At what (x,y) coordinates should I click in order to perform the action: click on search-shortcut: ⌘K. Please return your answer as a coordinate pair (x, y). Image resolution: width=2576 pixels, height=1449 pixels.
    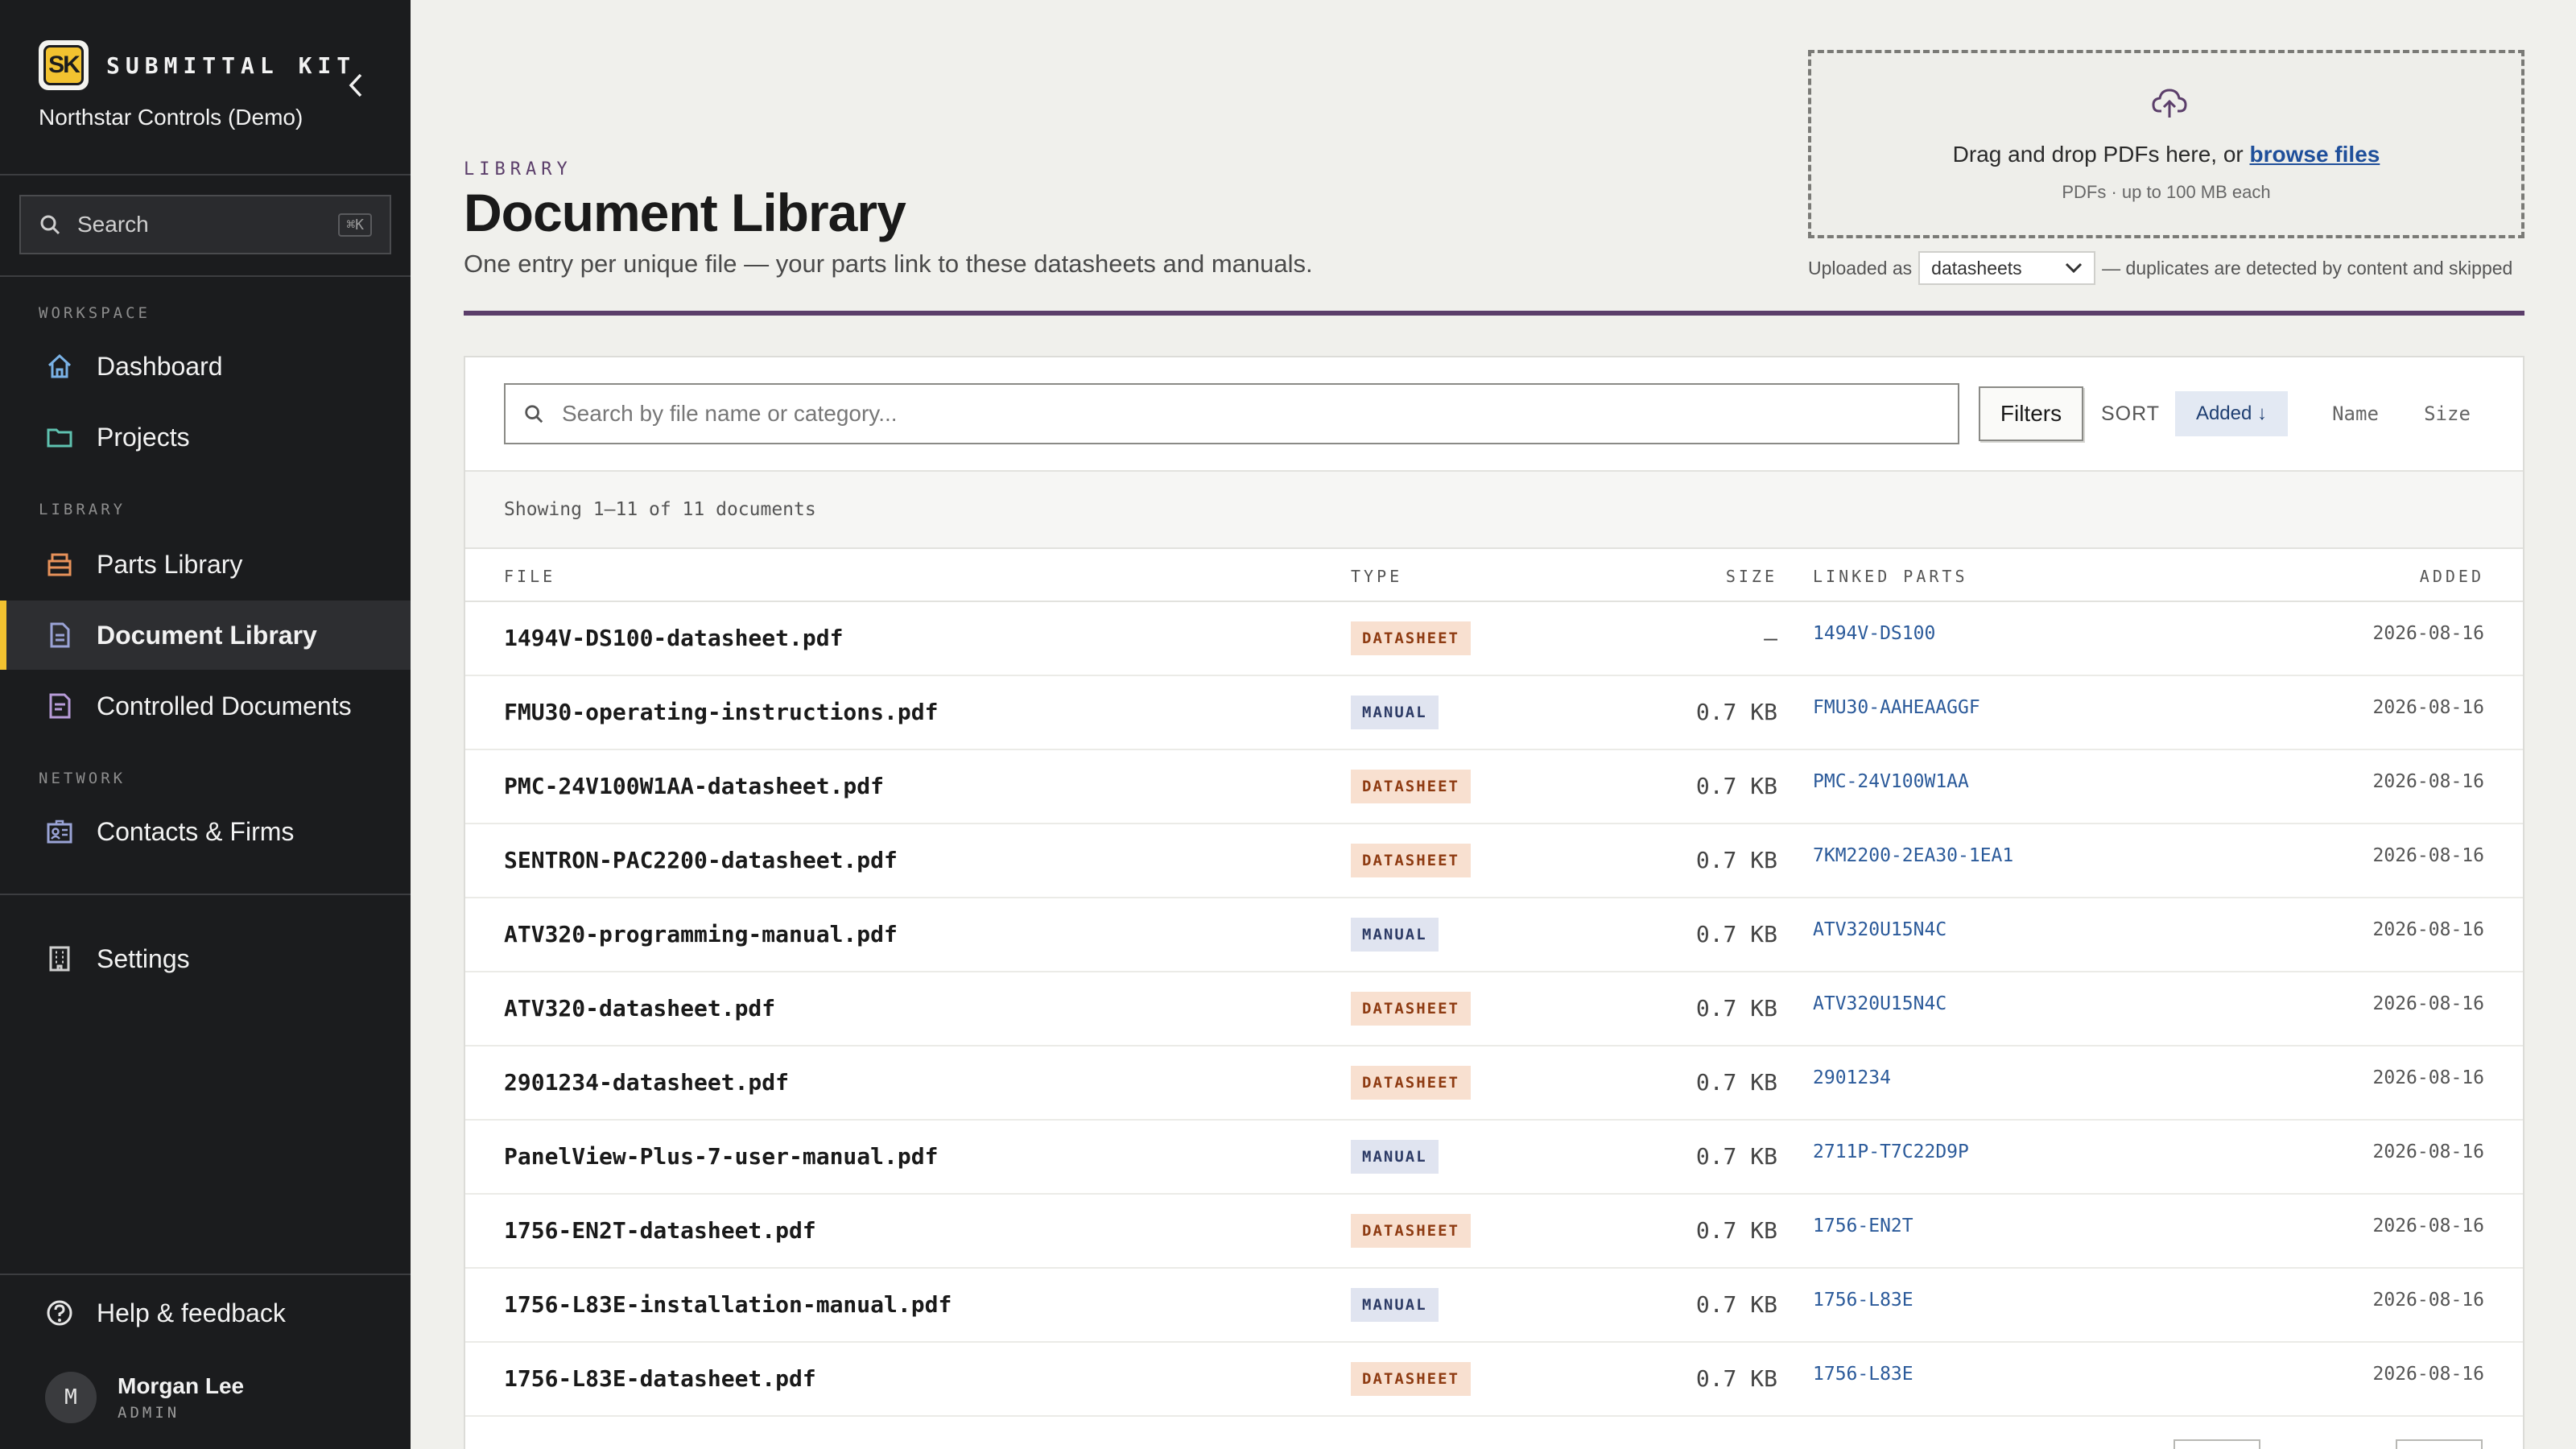
    Looking at the image, I should click on (355, 225).